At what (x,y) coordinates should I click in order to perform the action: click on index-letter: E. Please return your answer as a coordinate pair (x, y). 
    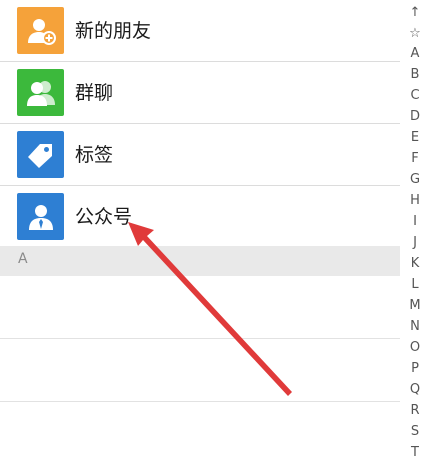
    Looking at the image, I should click on (415, 138).